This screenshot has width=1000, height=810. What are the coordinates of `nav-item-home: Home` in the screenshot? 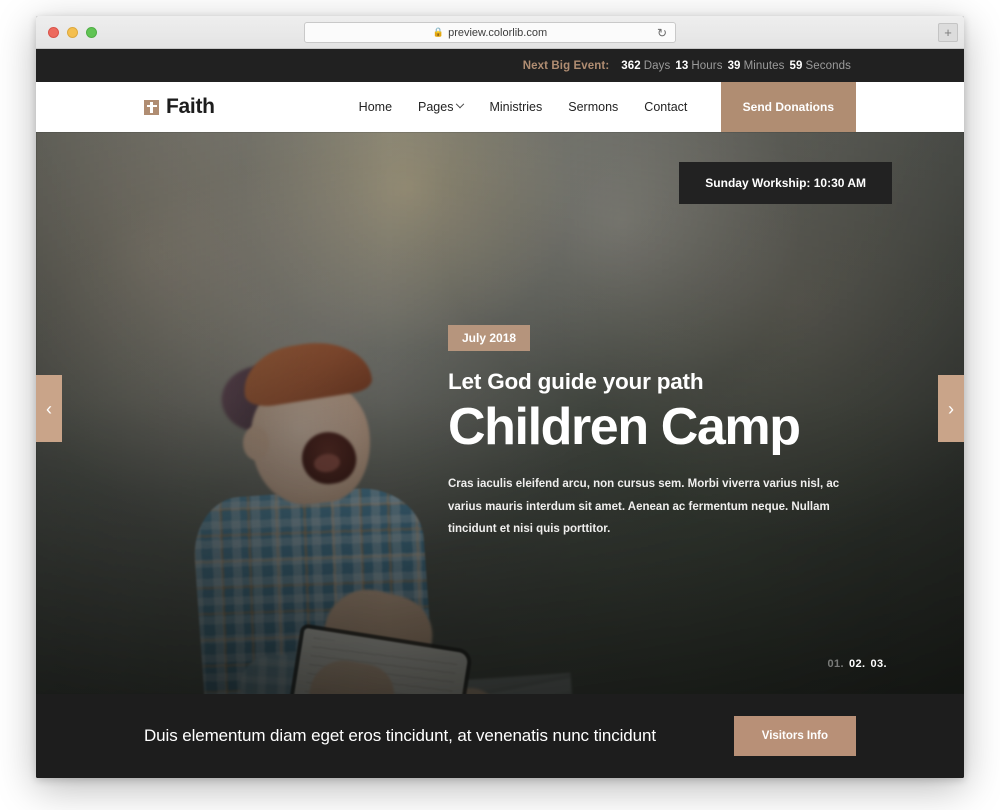 It's located at (375, 107).